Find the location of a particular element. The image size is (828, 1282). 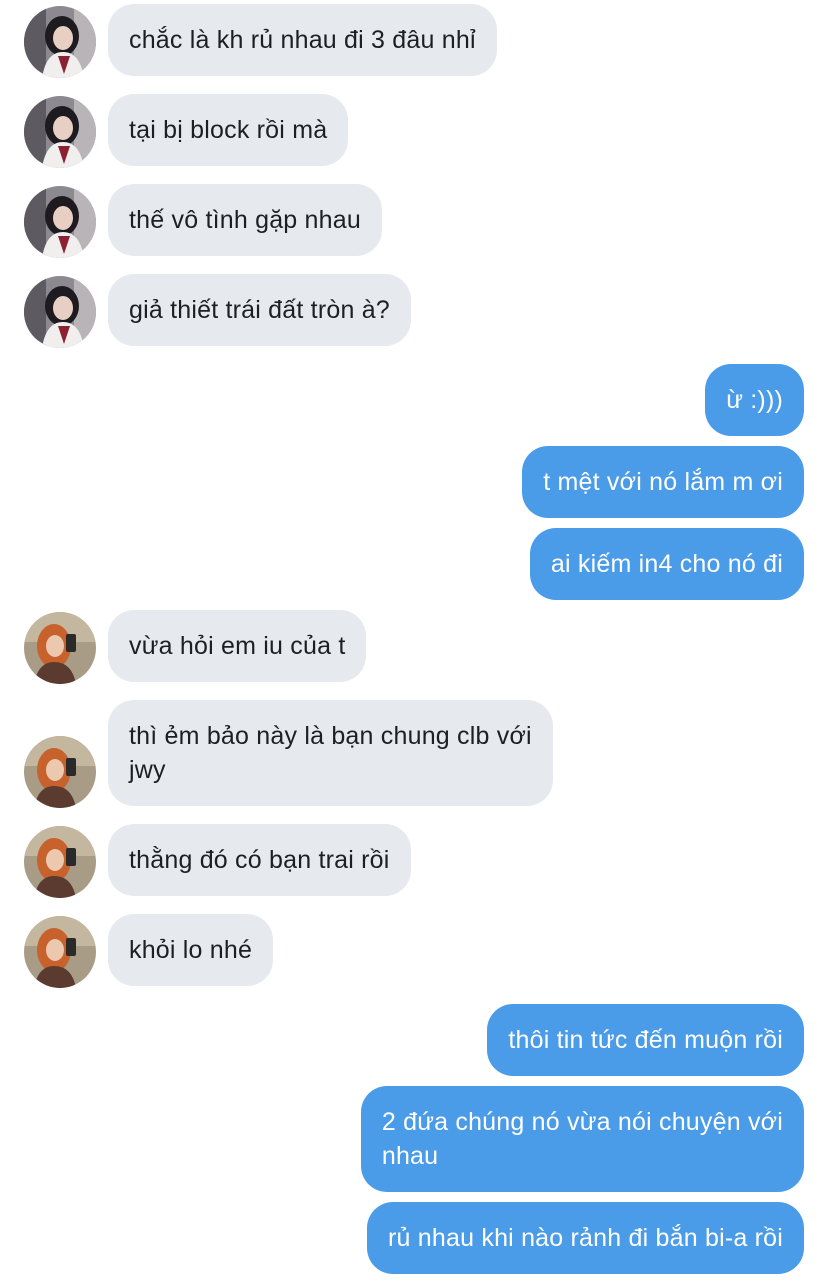

outgoing-message: ừ :))) is located at coordinates (754, 400).